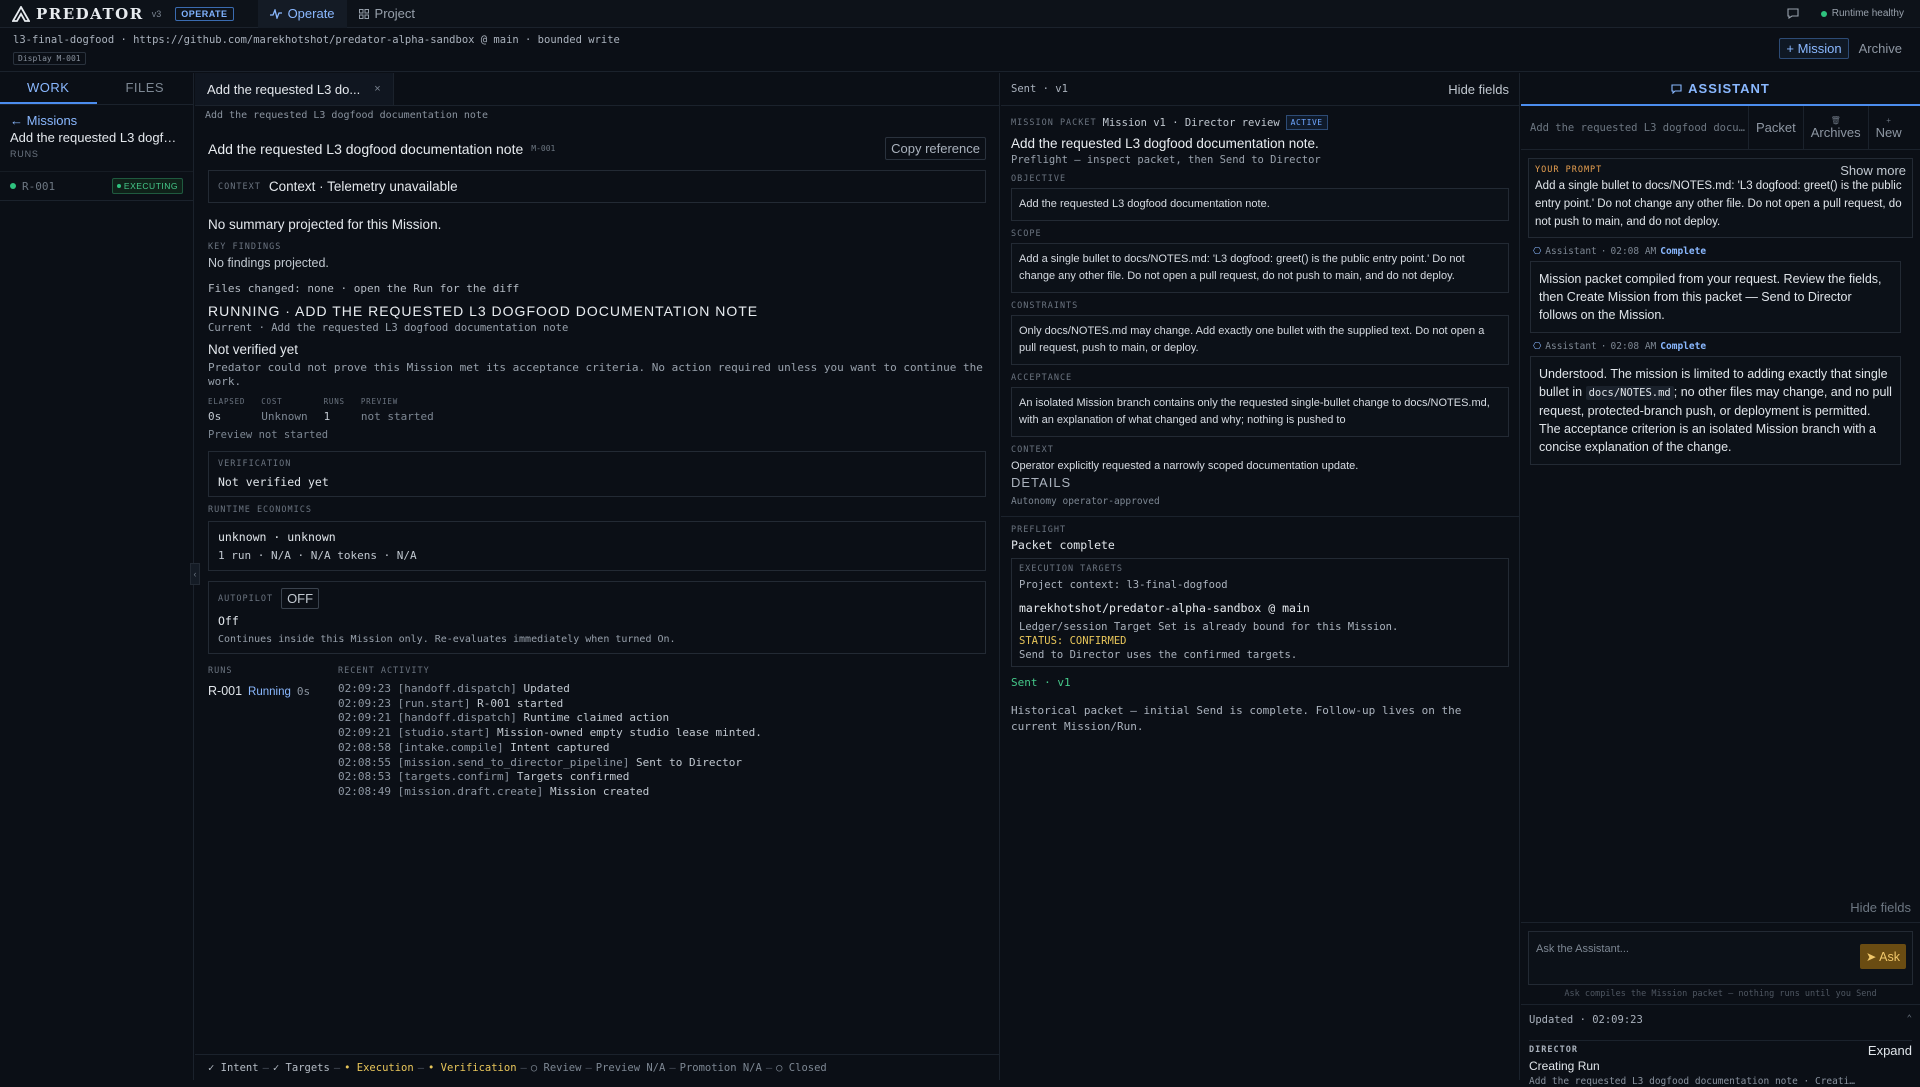 The image size is (1920, 1087). What do you see at coordinates (195, 574) in the screenshot?
I see `collapse-sidebar-handle: ‹` at bounding box center [195, 574].